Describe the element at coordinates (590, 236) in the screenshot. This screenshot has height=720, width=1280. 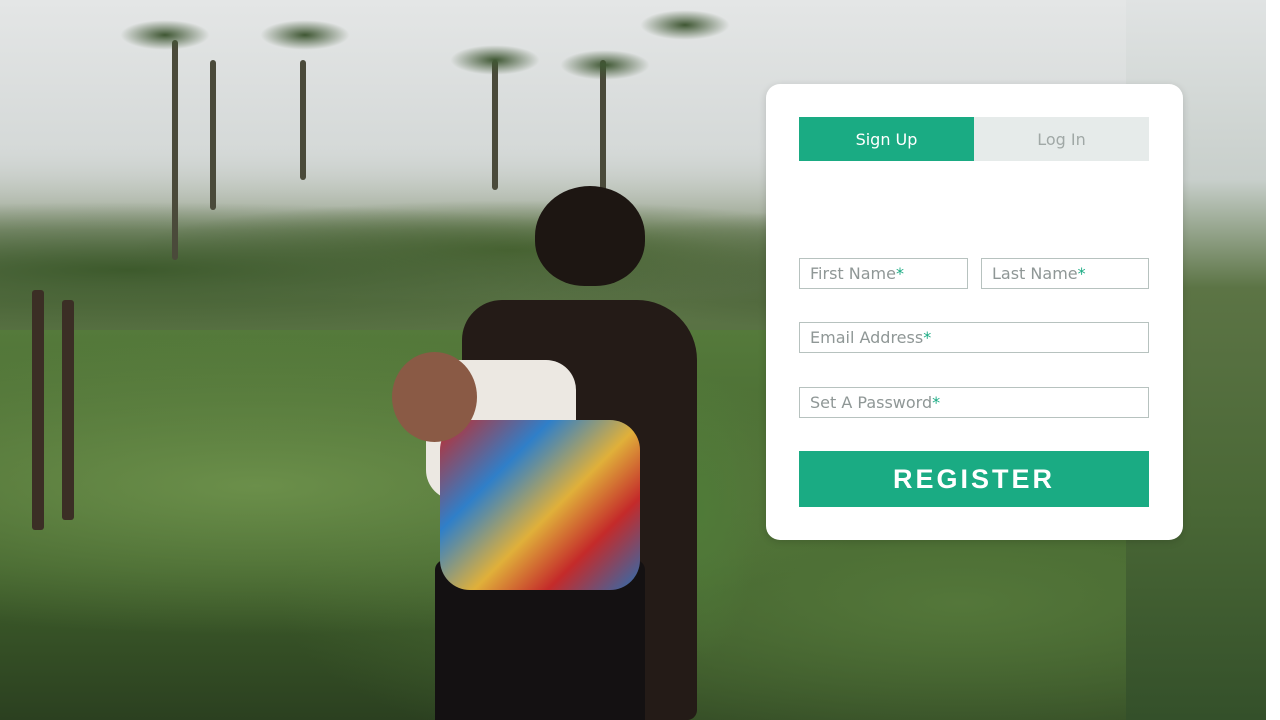
I see `woman-head` at that location.